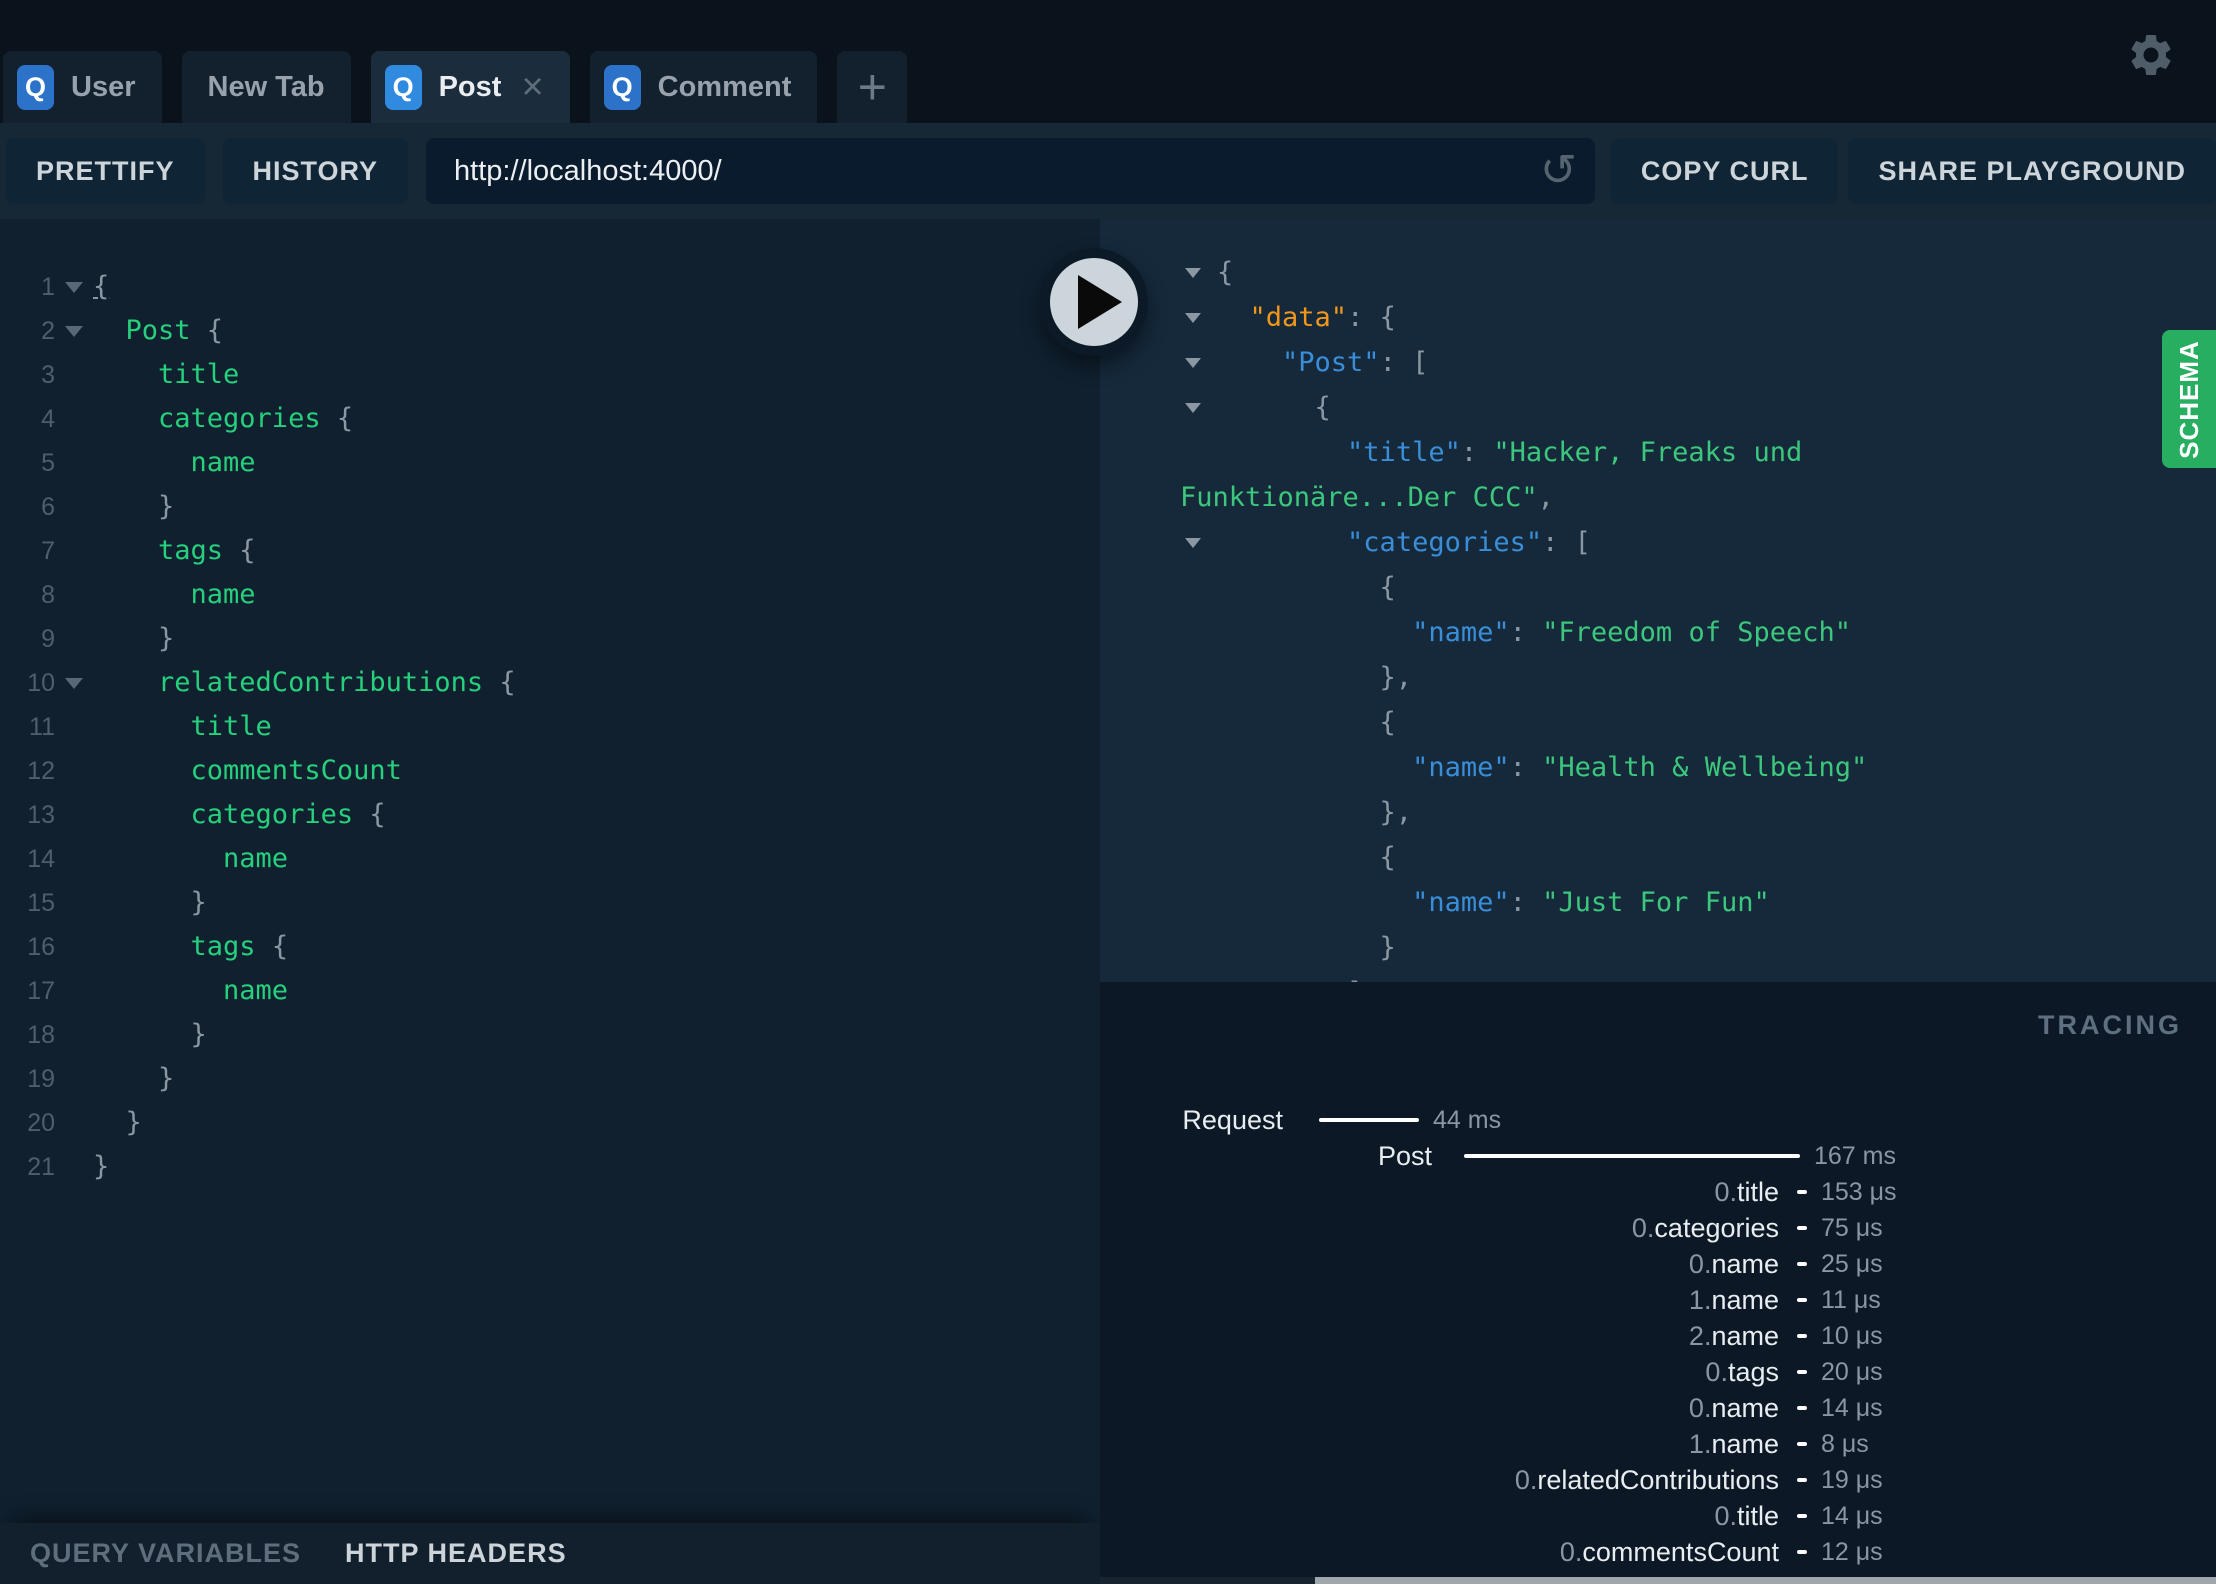  I want to click on trace-label: 0.relatedContributions, so click(1439, 1480).